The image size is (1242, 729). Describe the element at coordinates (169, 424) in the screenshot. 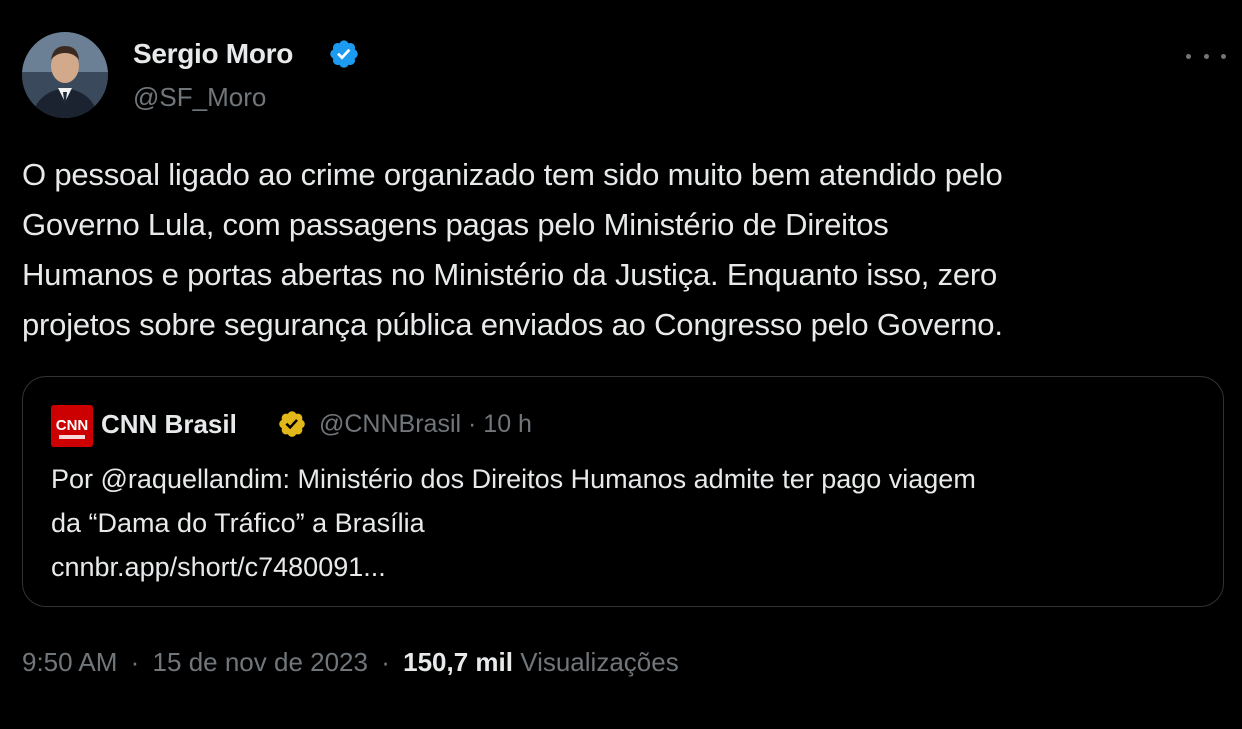

I see `quoted-author-name: CNN Brasil` at that location.